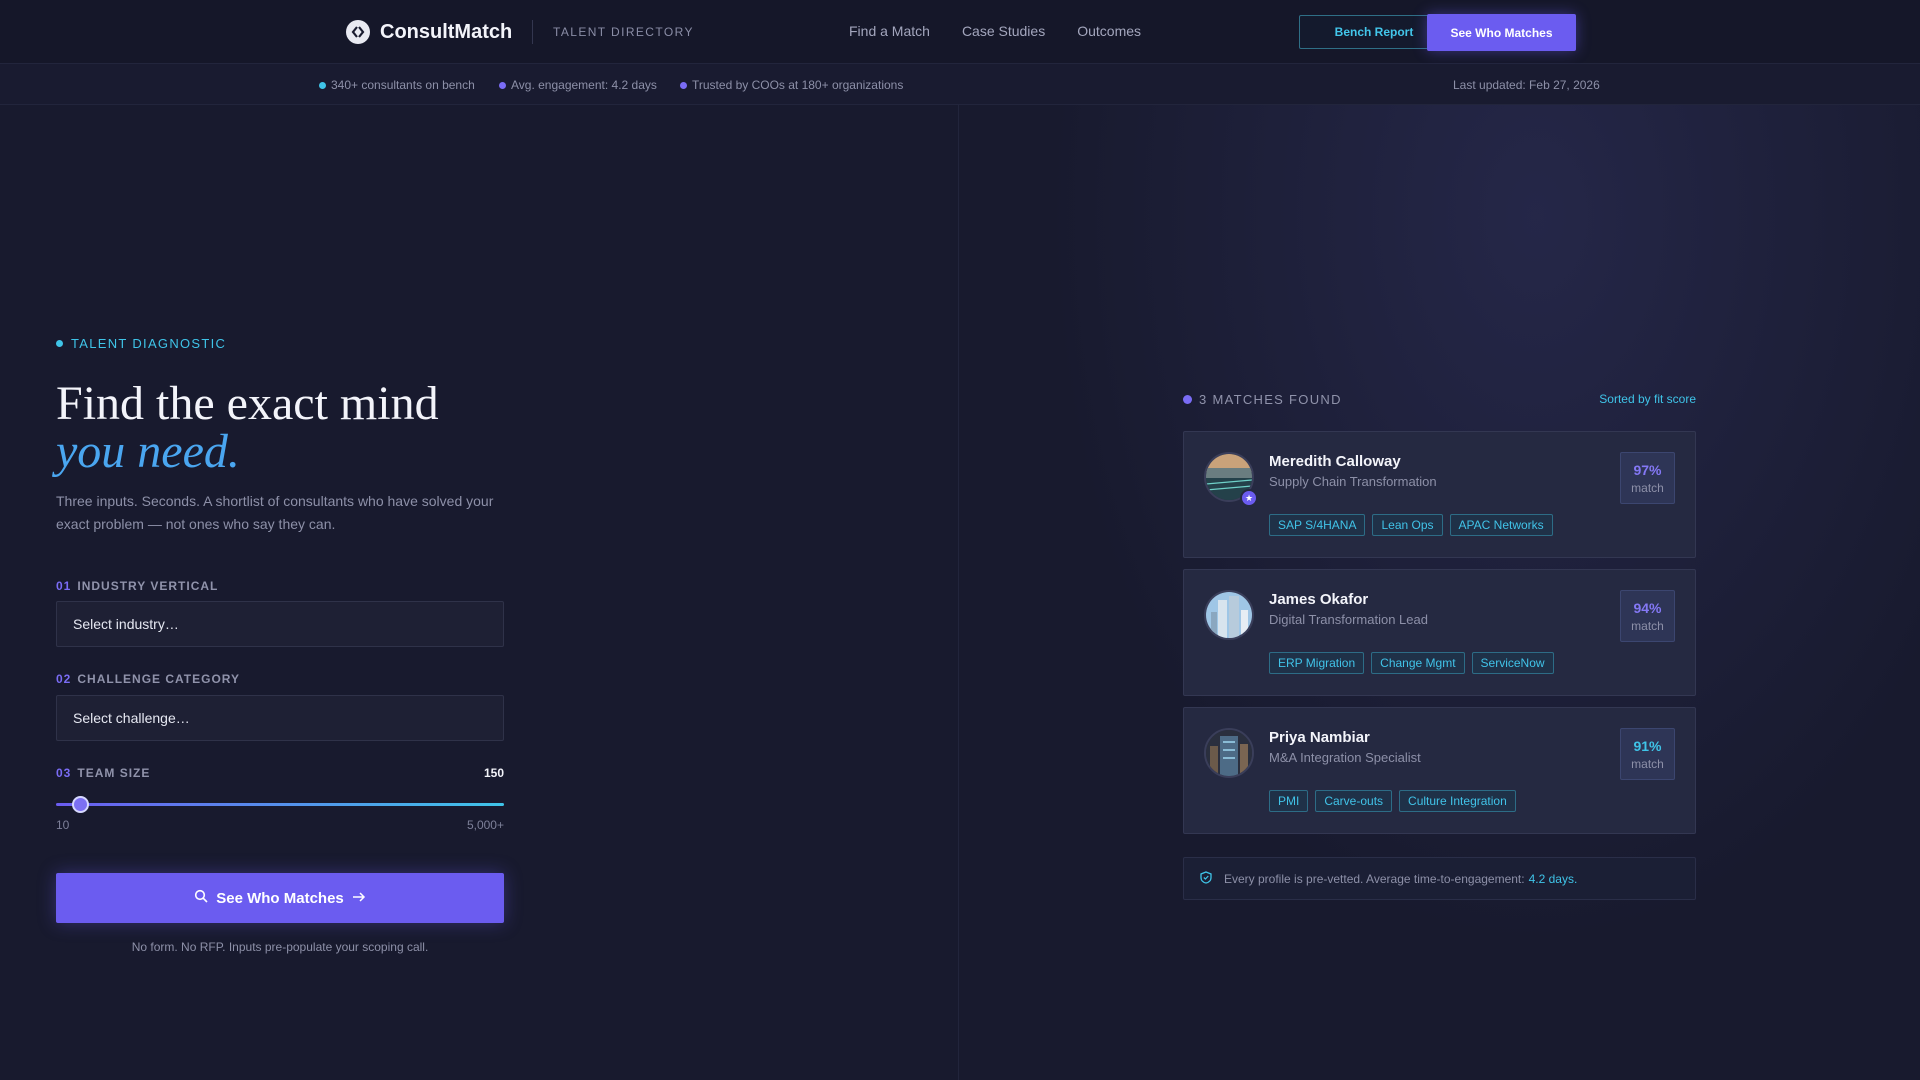  What do you see at coordinates (359, 898) in the screenshot?
I see `arrow-right-icon` at bounding box center [359, 898].